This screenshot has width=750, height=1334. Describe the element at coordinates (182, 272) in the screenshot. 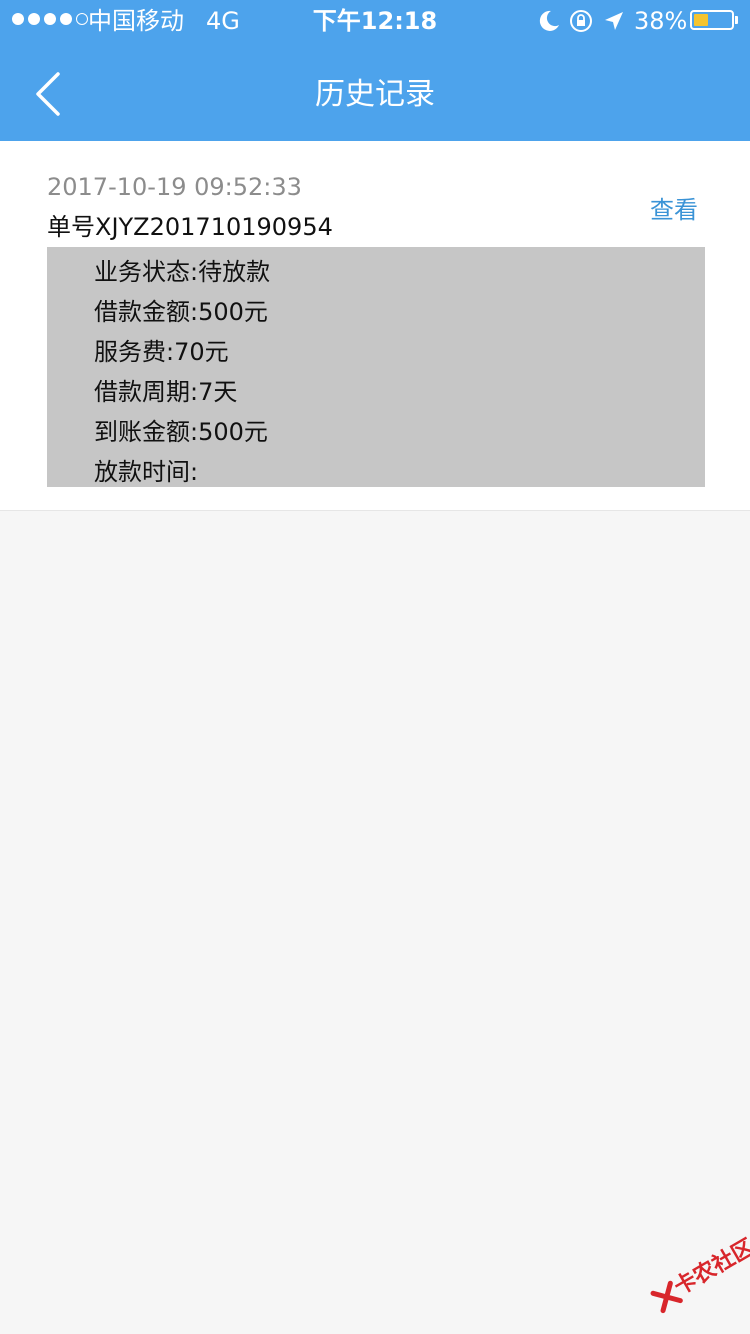

I see `business-status: 业务状态:待放款` at that location.